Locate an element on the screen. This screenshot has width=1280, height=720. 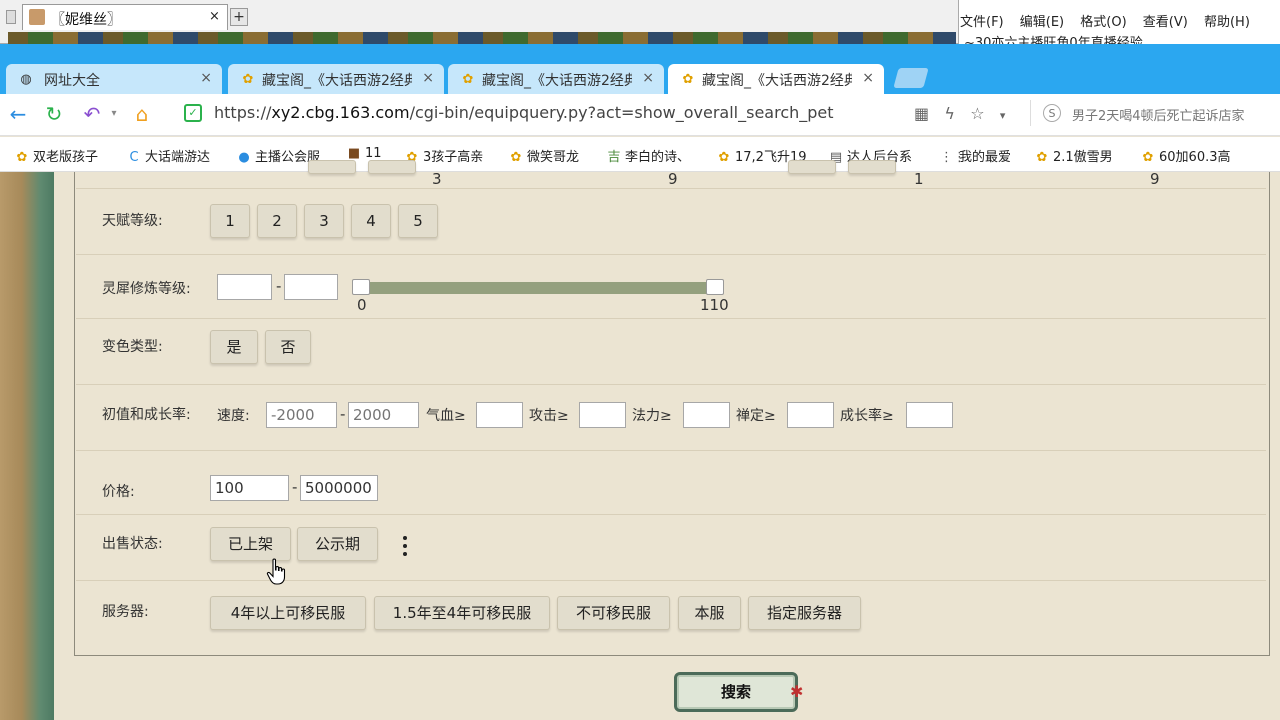
lightning-icon: ϟ is located at coordinates (949, 113).